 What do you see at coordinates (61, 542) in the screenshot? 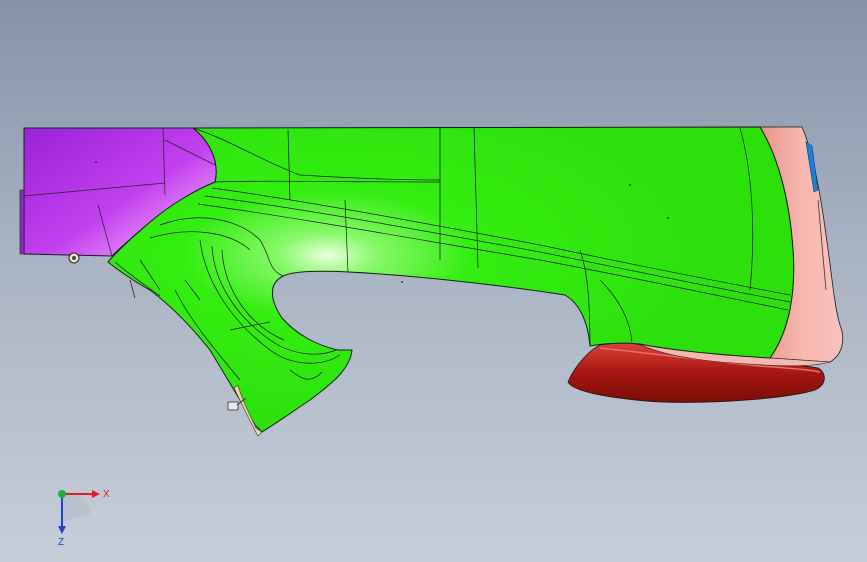
I see `z-axis-label: Z` at bounding box center [61, 542].